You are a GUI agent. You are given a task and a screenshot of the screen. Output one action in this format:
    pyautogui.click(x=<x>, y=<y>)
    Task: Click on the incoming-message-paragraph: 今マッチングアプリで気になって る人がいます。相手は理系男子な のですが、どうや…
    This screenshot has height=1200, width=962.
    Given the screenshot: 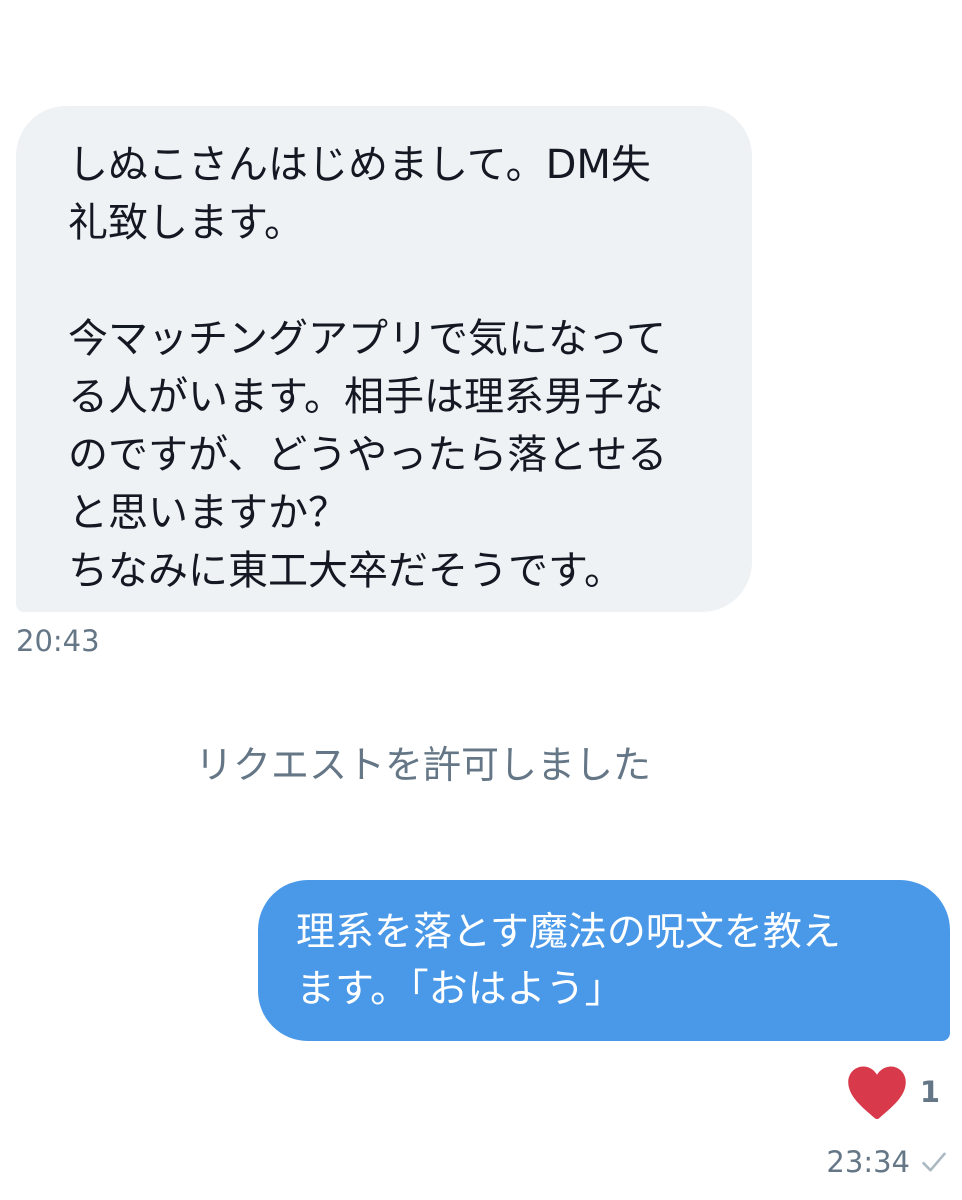 What is the action you would take?
    pyautogui.click(x=368, y=455)
    